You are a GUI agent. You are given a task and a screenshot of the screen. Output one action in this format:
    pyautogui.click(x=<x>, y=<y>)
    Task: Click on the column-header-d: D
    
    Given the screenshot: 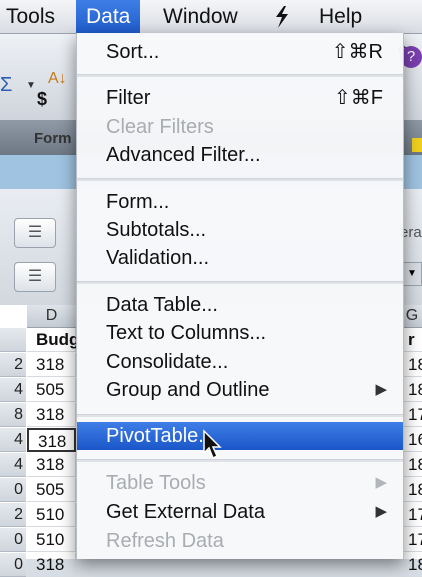 What is the action you would take?
    pyautogui.click(x=51, y=316)
    